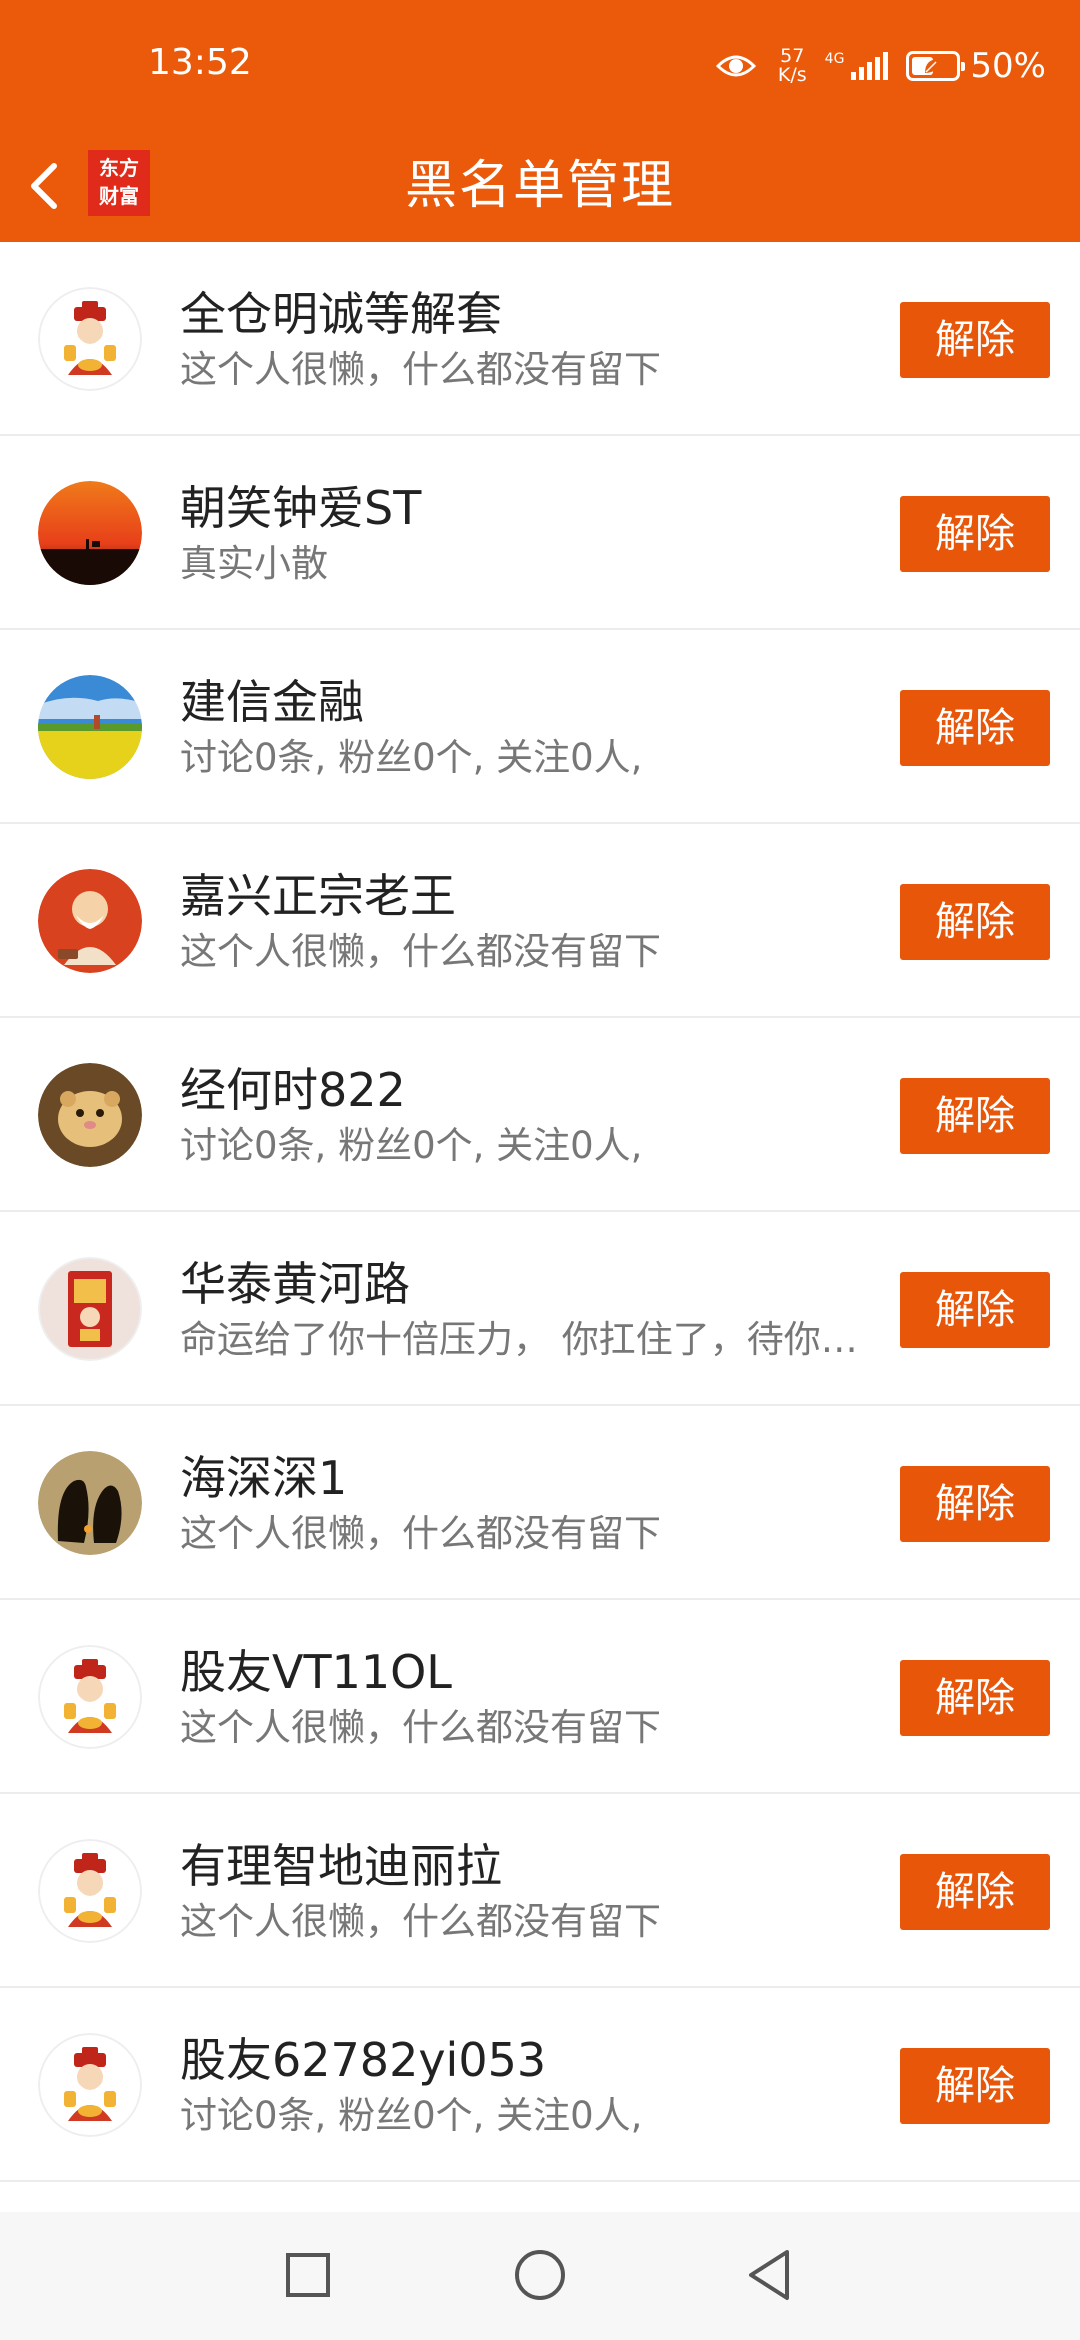  What do you see at coordinates (318, 896) in the screenshot?
I see `user-name: 嘉兴正宗老王` at bounding box center [318, 896].